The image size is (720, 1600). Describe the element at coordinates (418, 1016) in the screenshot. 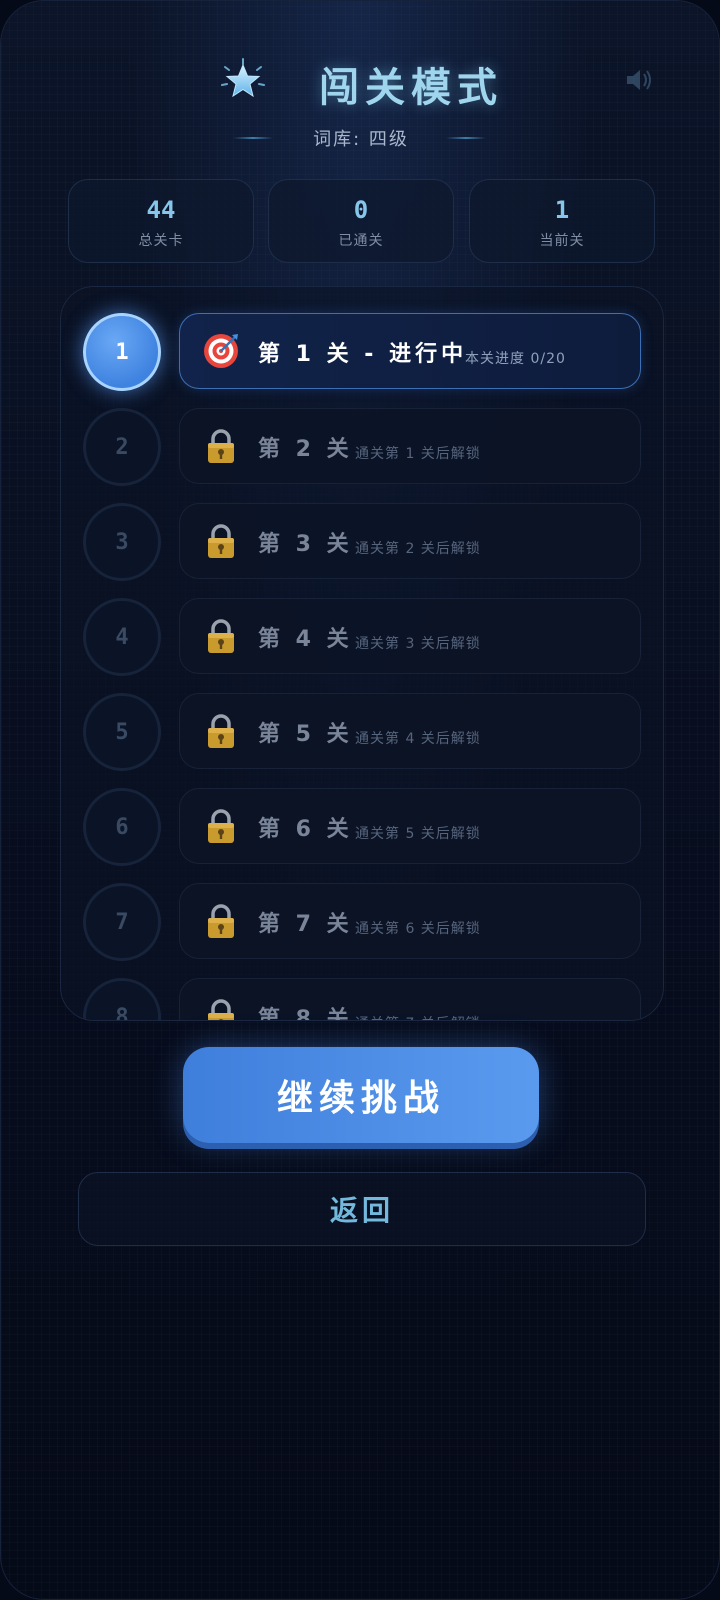

I see `unlock-hint: 通关第 7 关后解锁` at that location.